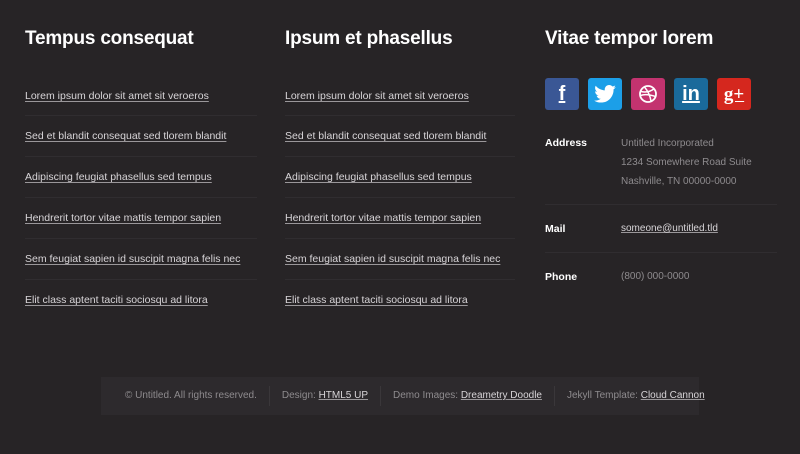 This screenshot has height=454, width=800. What do you see at coordinates (566, 143) in the screenshot?
I see `address-label: Address` at bounding box center [566, 143].